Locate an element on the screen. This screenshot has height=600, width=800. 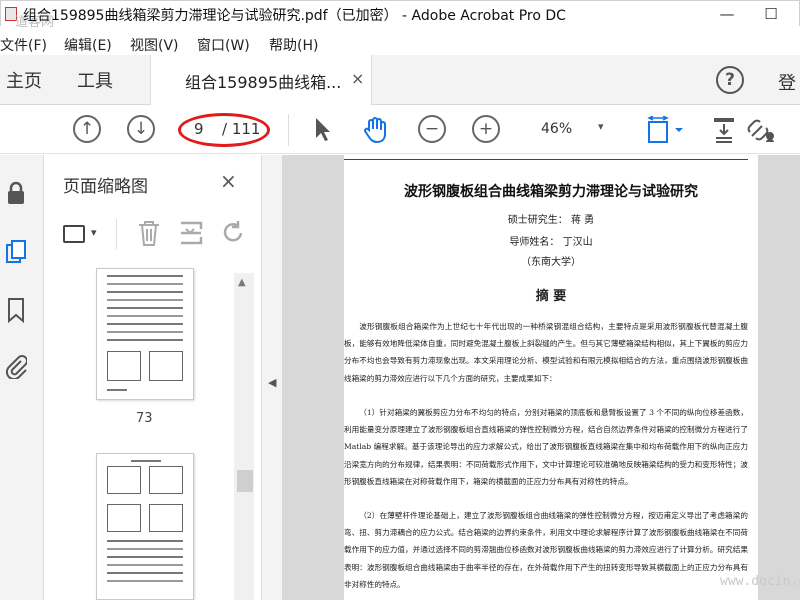
zoom-level: 46% is located at coordinates (556, 129).